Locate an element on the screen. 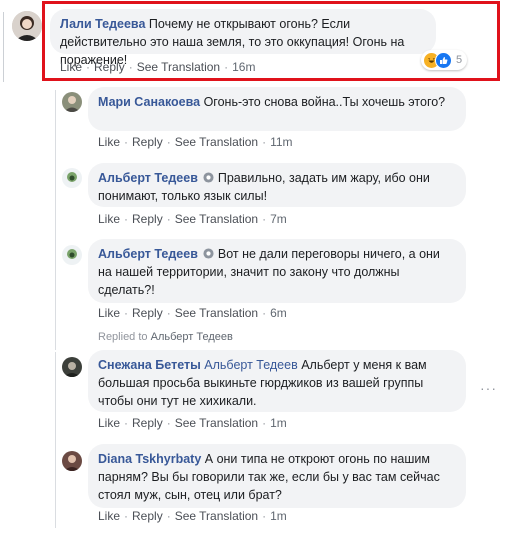 This screenshot has width=512, height=535. reply-actions: Like · Reply · See Translation · 6m is located at coordinates (192, 313).